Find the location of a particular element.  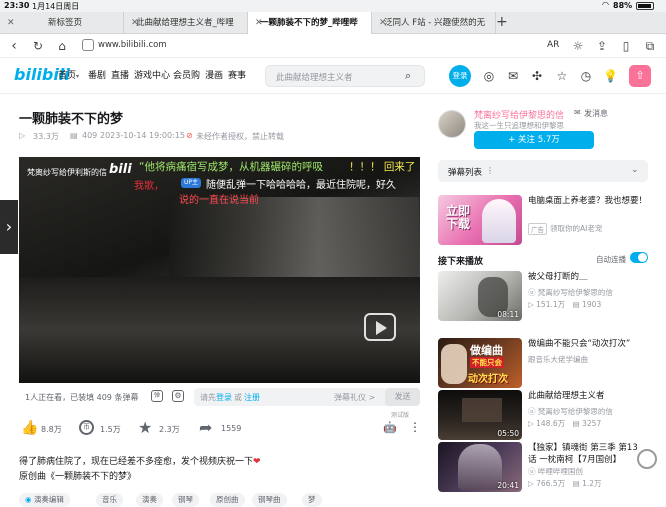

coin-count: 1.5万 is located at coordinates (110, 429).